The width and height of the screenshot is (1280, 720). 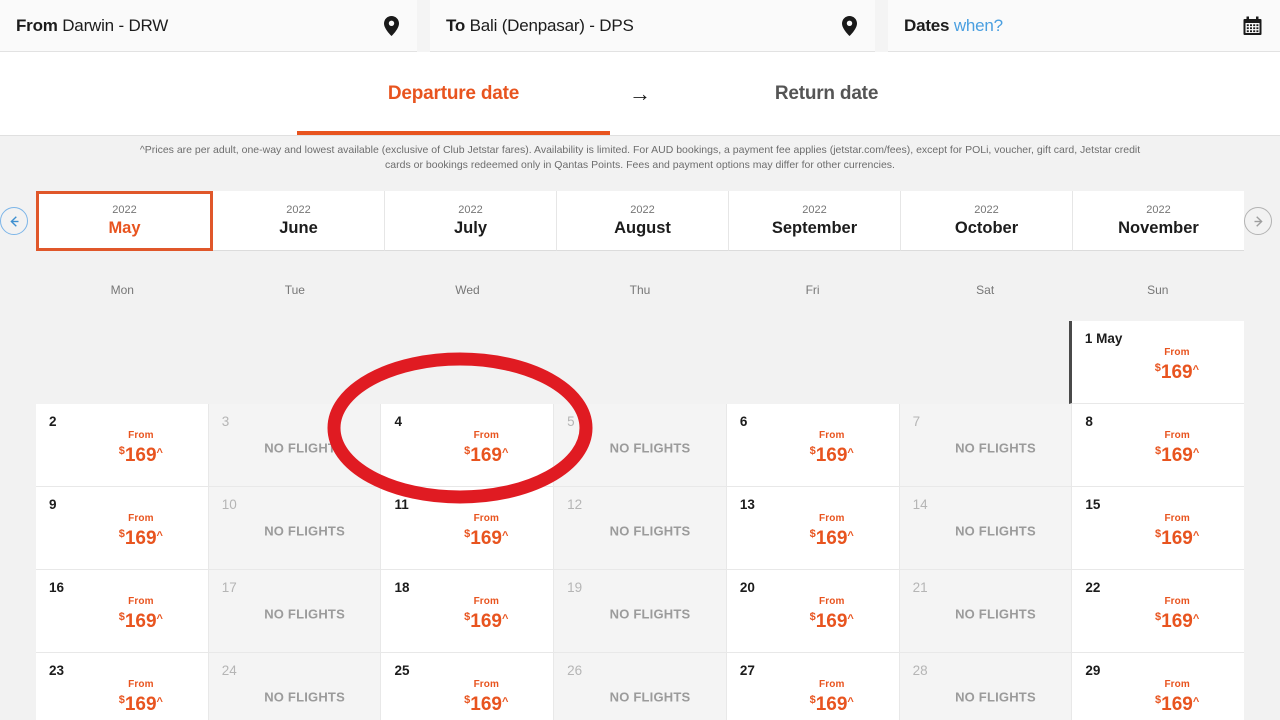 I want to click on calendar-day-available: 4 From $169^, so click(x=468, y=445).